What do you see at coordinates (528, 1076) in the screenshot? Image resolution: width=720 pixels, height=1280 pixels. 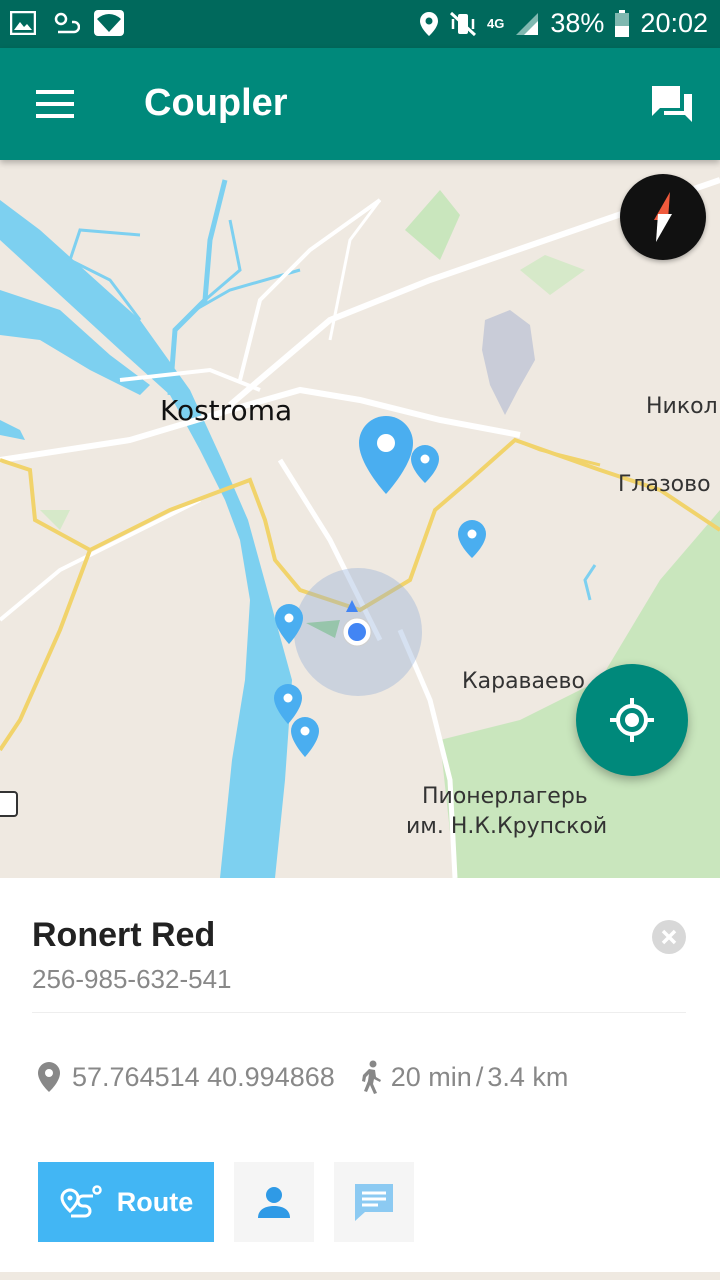 I see `walk-distance: 3.4 km` at bounding box center [528, 1076].